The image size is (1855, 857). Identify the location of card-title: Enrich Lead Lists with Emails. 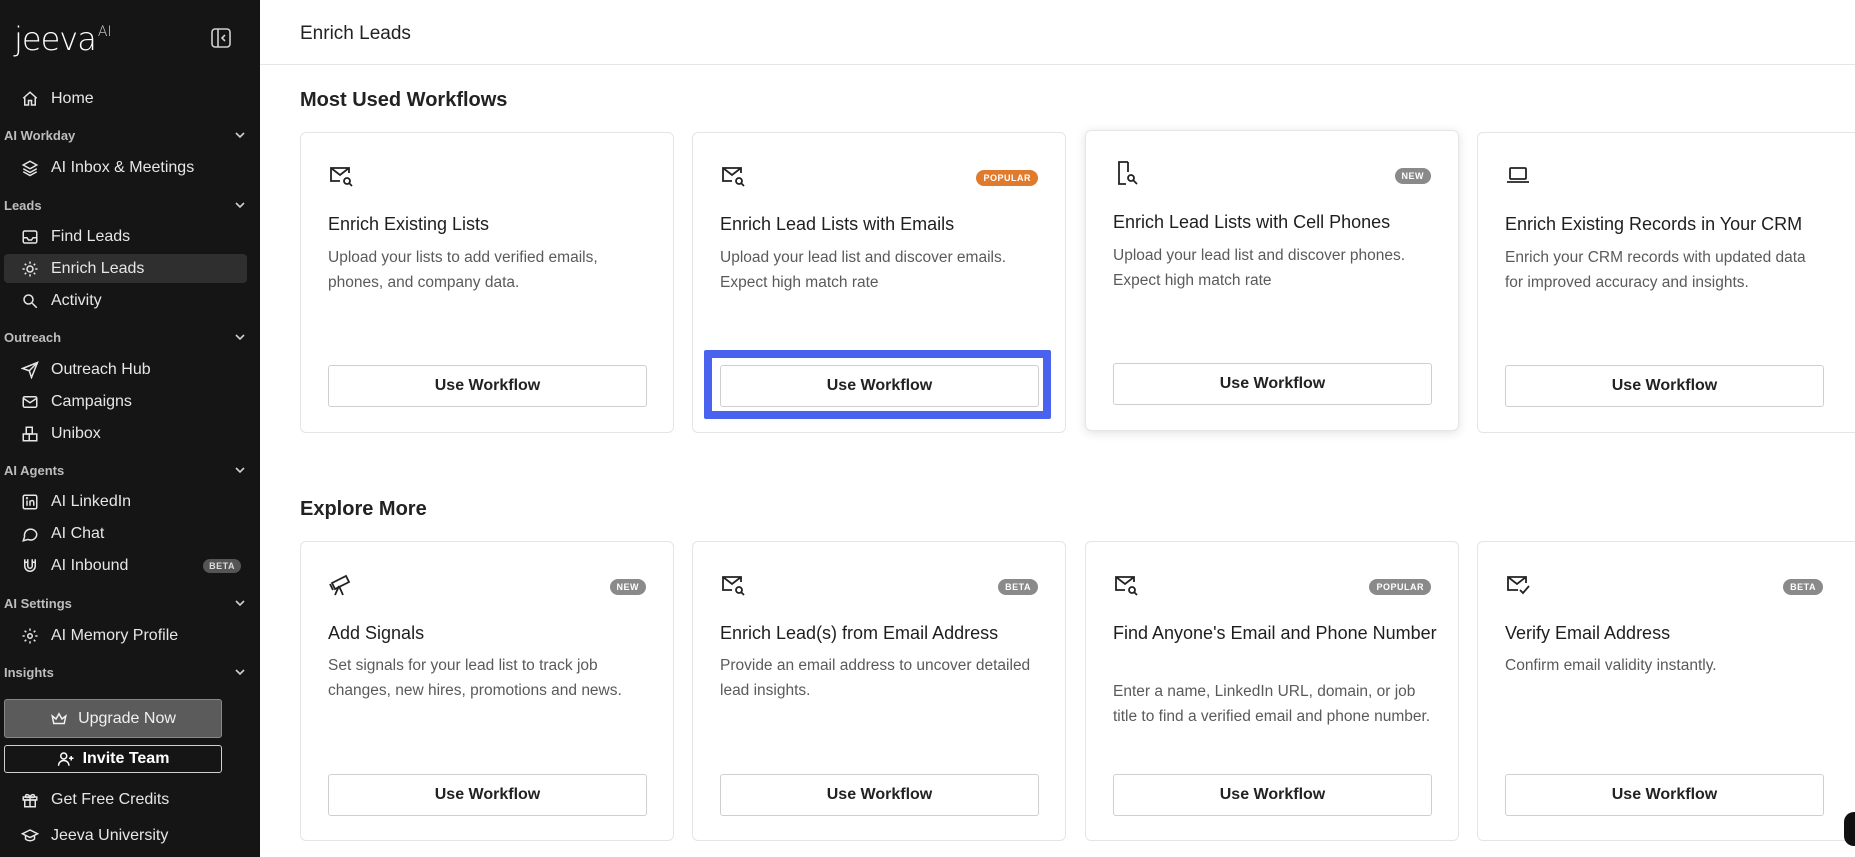
(837, 224).